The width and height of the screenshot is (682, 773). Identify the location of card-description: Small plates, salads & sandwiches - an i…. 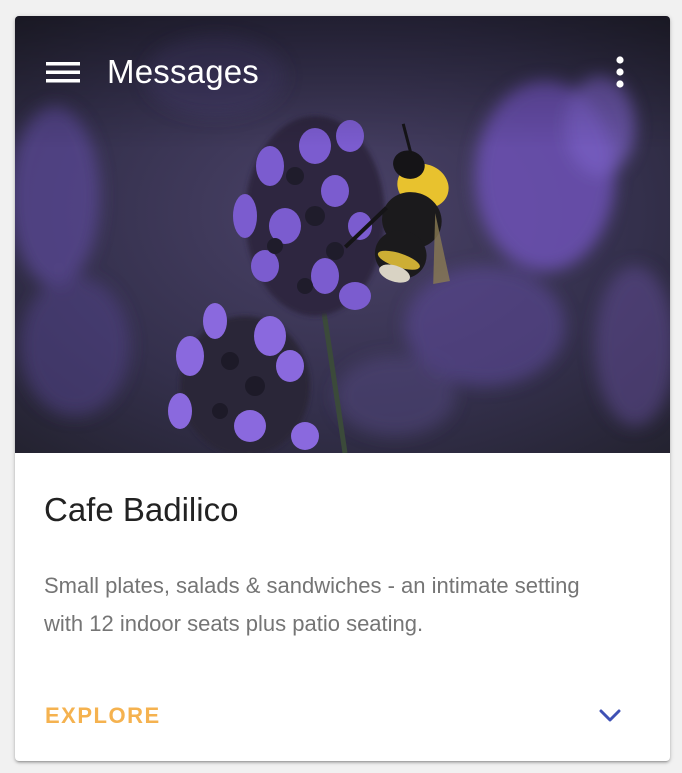
(312, 604).